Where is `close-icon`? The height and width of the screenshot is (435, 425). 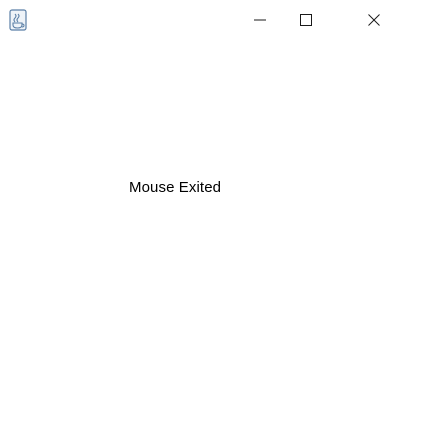 close-icon is located at coordinates (374, 20).